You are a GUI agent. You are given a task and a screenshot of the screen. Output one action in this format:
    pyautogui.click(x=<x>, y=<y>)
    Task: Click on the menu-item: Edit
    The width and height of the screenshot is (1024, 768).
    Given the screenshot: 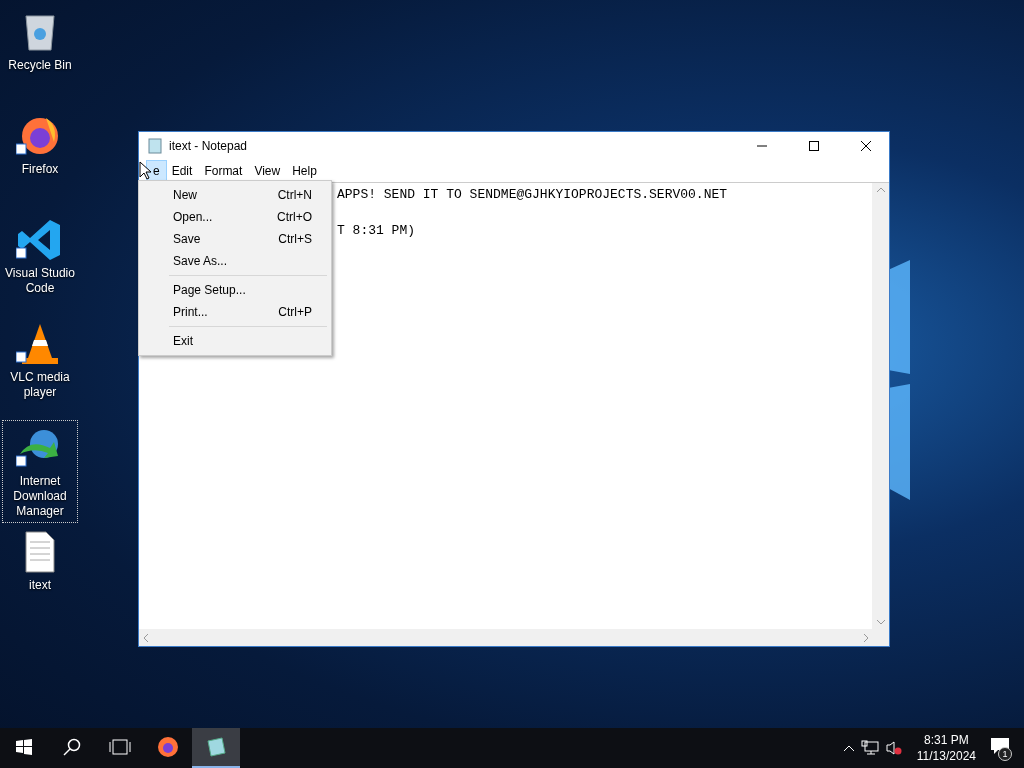 What is the action you would take?
    pyautogui.click(x=182, y=171)
    